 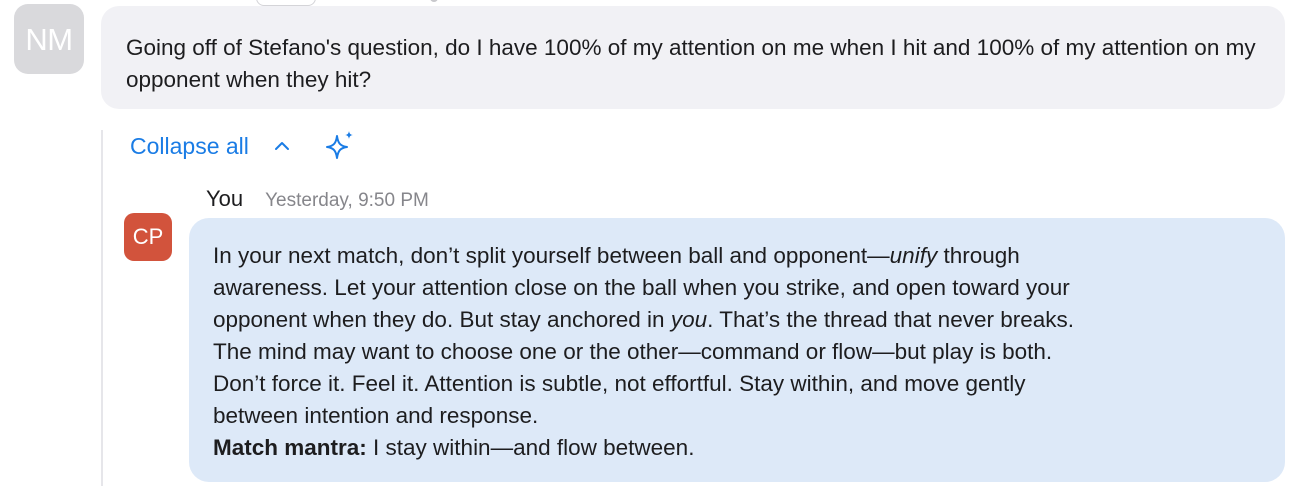 What do you see at coordinates (290, 447) in the screenshot?
I see `mantra-label: Match mantra:` at bounding box center [290, 447].